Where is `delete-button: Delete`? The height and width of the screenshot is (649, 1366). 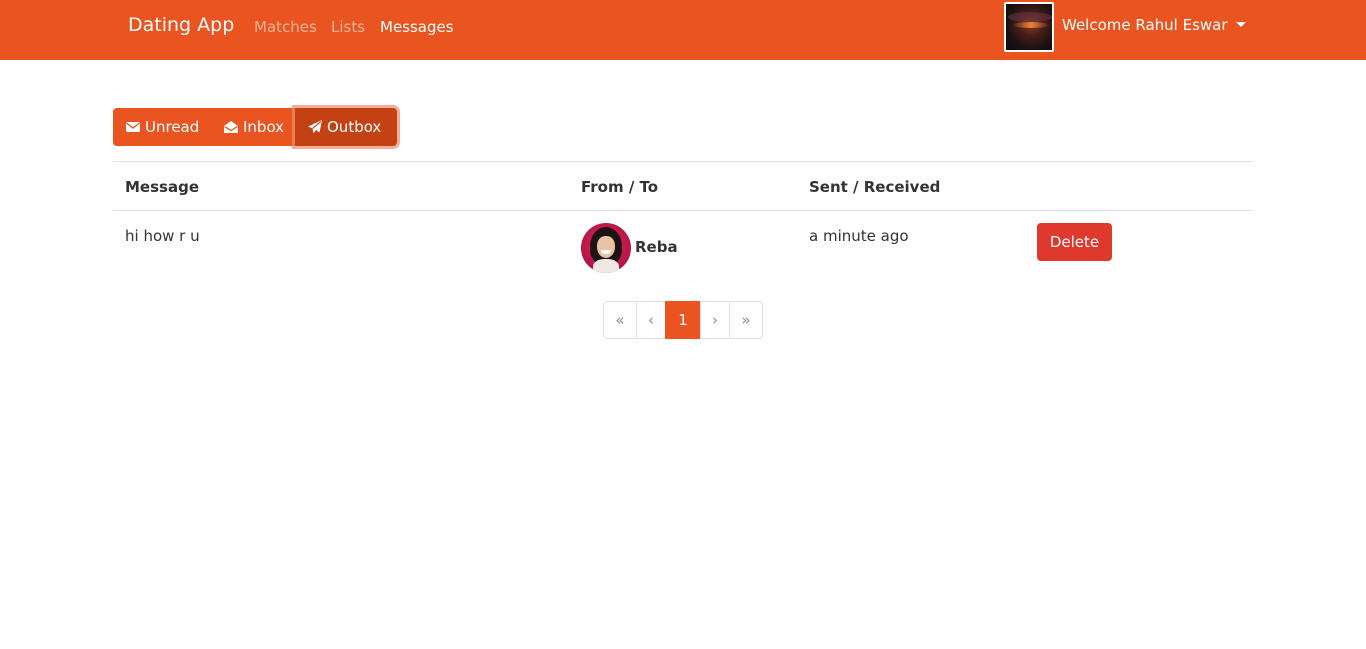 delete-button: Delete is located at coordinates (1074, 242).